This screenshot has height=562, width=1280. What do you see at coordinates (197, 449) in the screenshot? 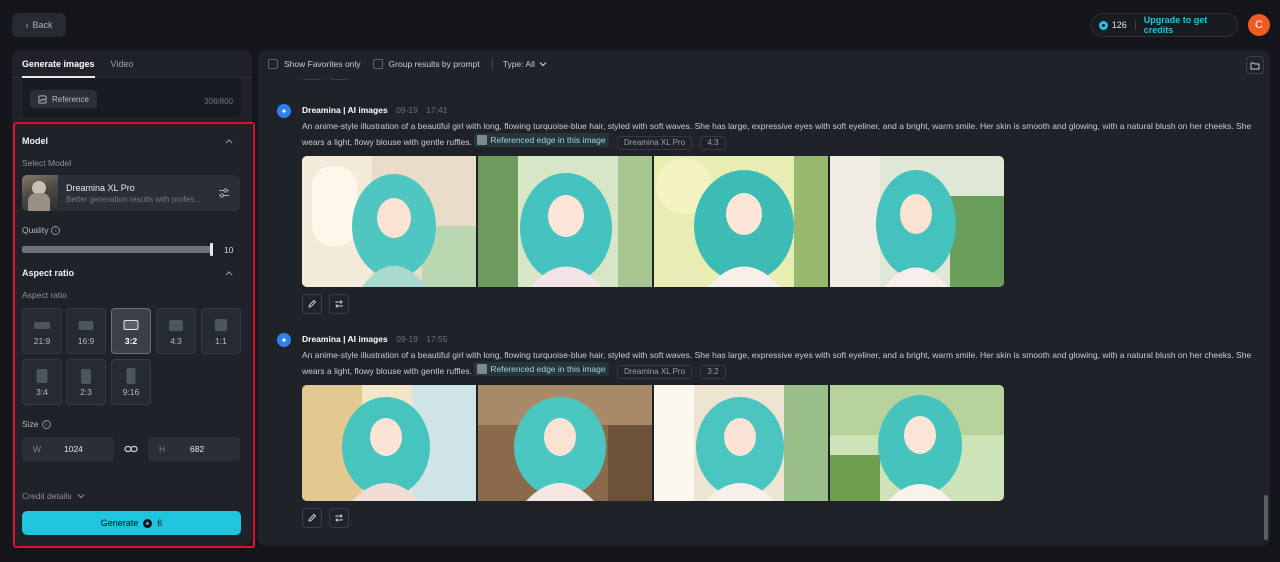
I see `height-value: 682` at bounding box center [197, 449].